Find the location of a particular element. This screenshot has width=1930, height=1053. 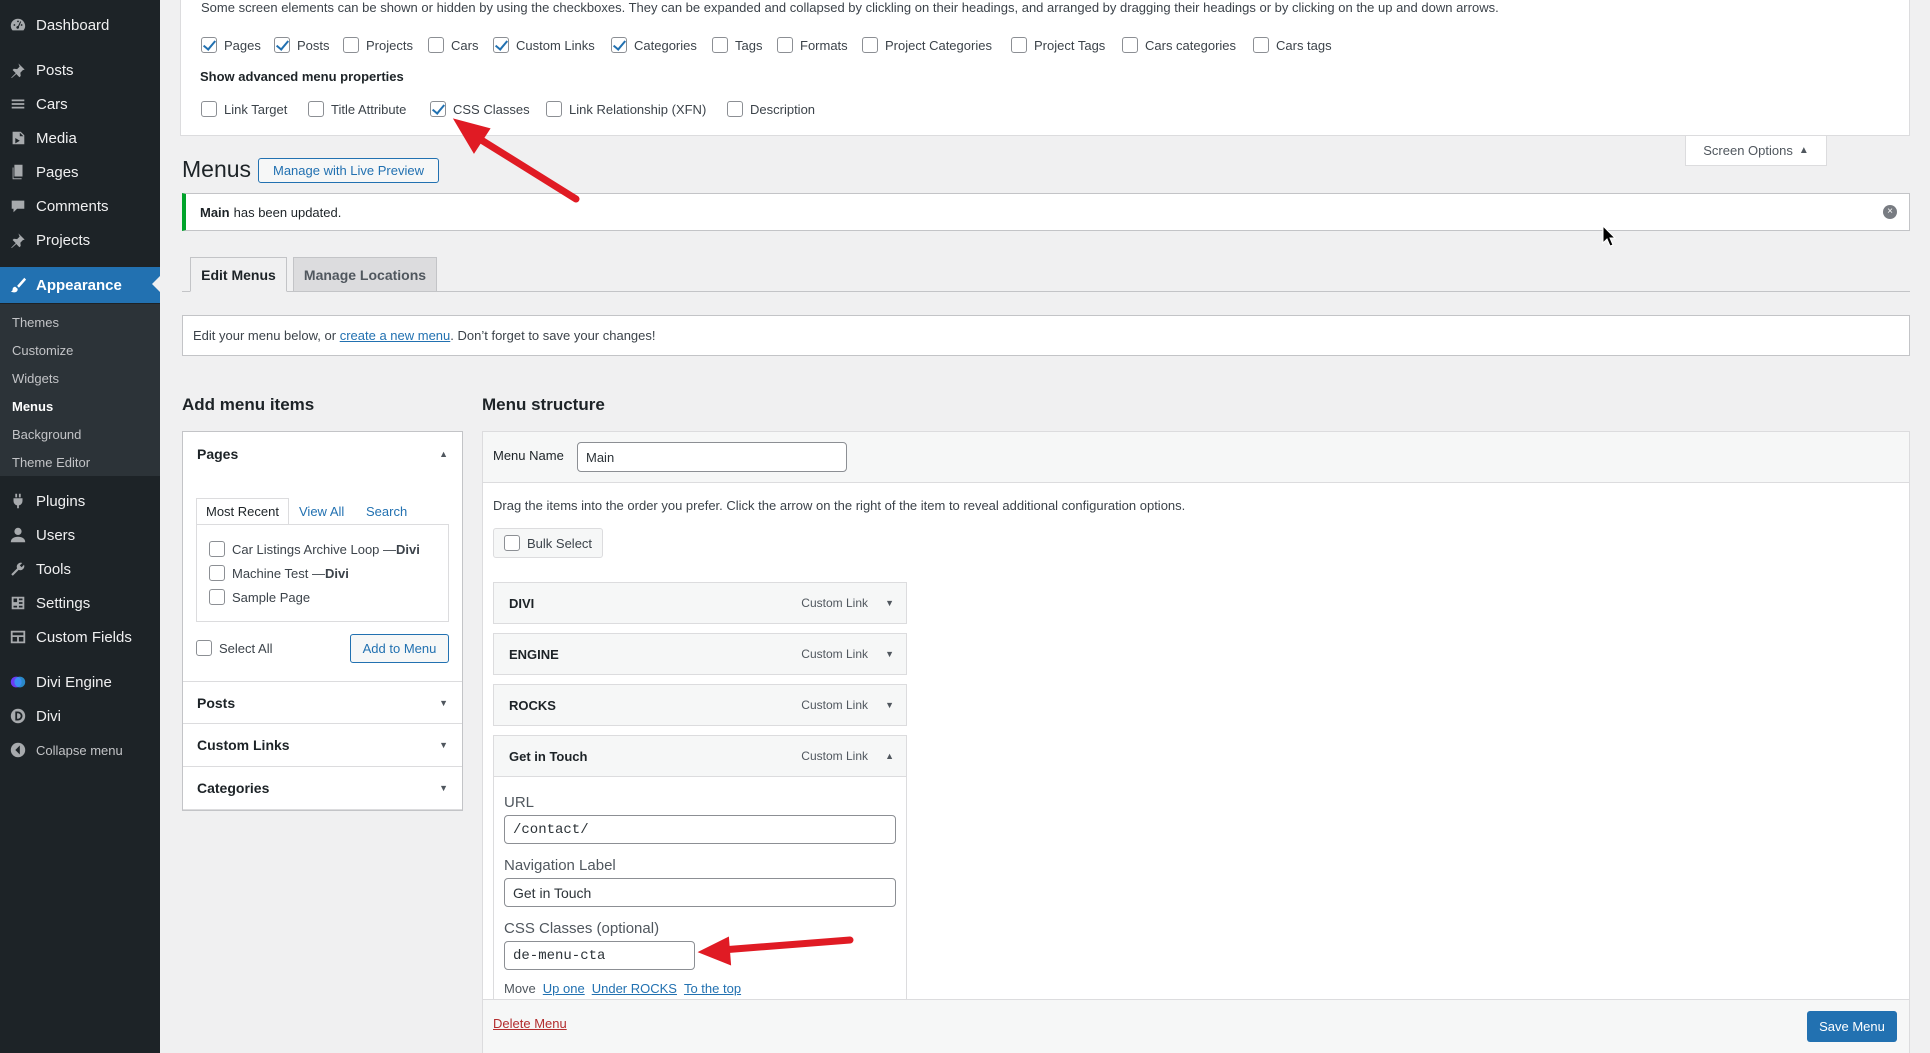

screen-options-toggle: Screen Options ▲ is located at coordinates (1756, 151).